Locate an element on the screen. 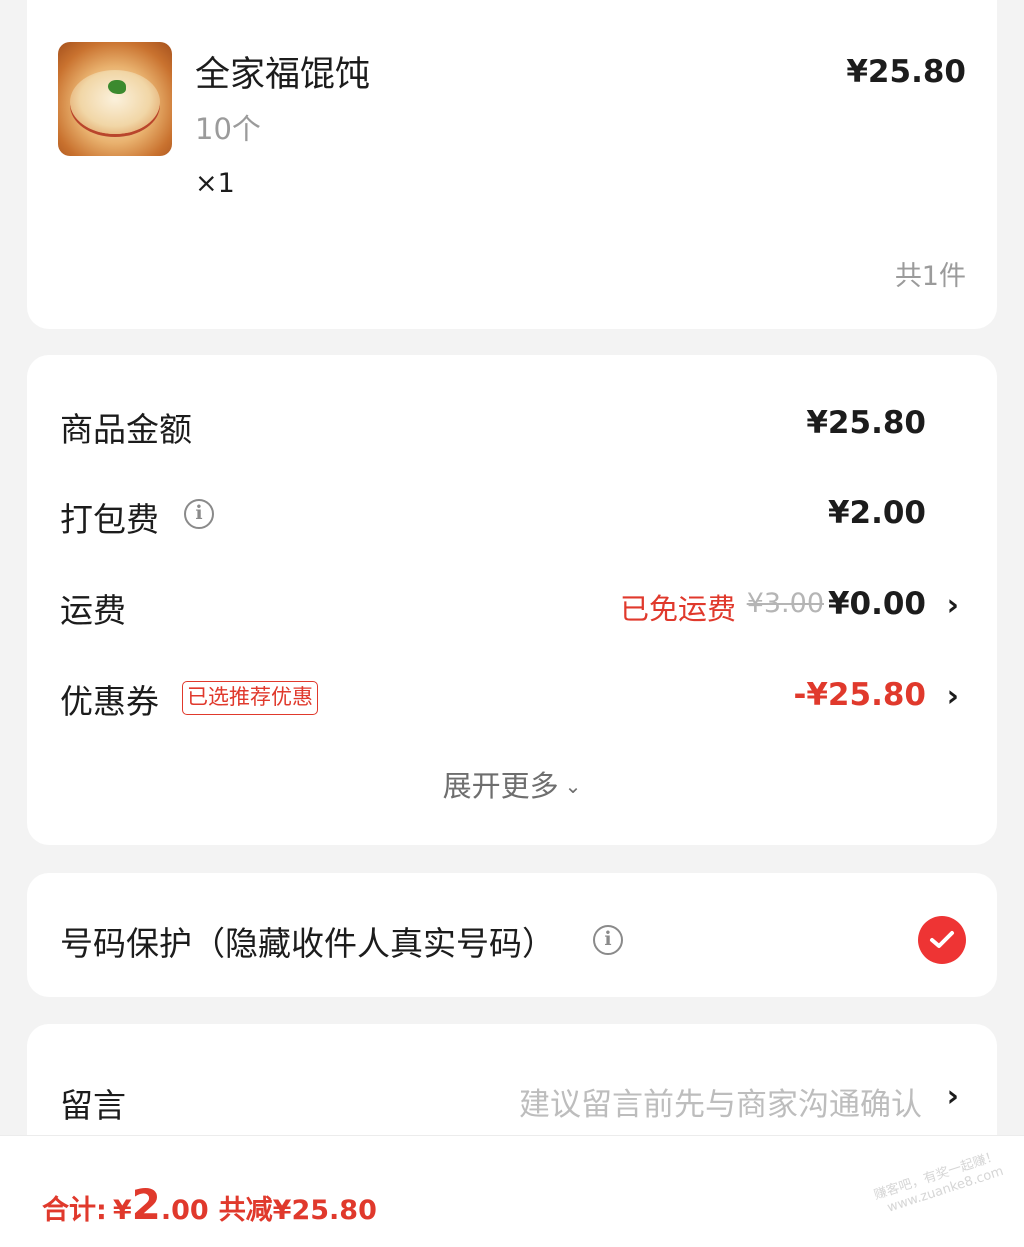 The width and height of the screenshot is (1024, 1247). free-shipping-tag: 已免运费 is located at coordinates (677, 609).